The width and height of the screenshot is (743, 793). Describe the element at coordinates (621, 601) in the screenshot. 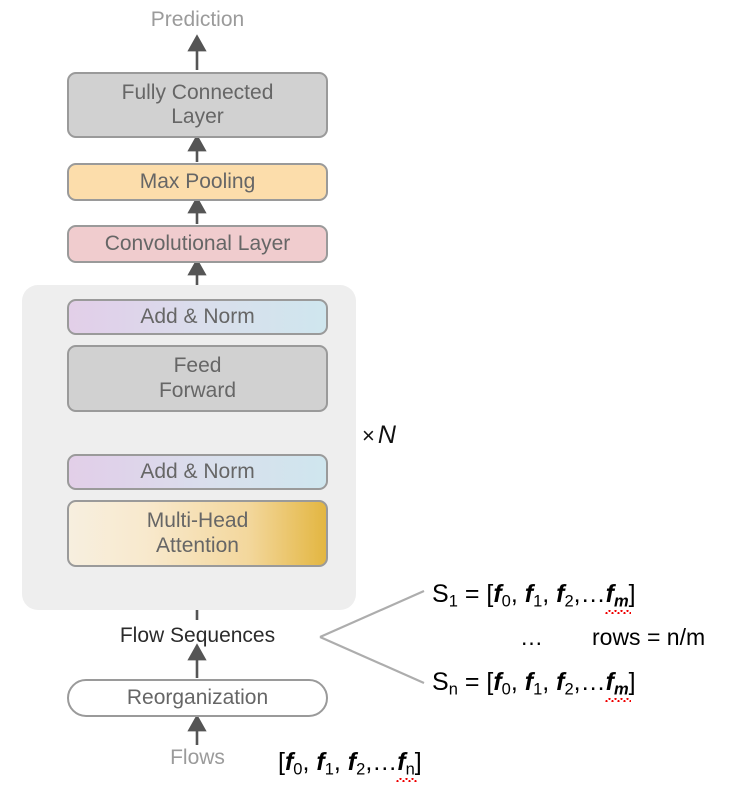

I see `s1-fm-sub: m` at that location.